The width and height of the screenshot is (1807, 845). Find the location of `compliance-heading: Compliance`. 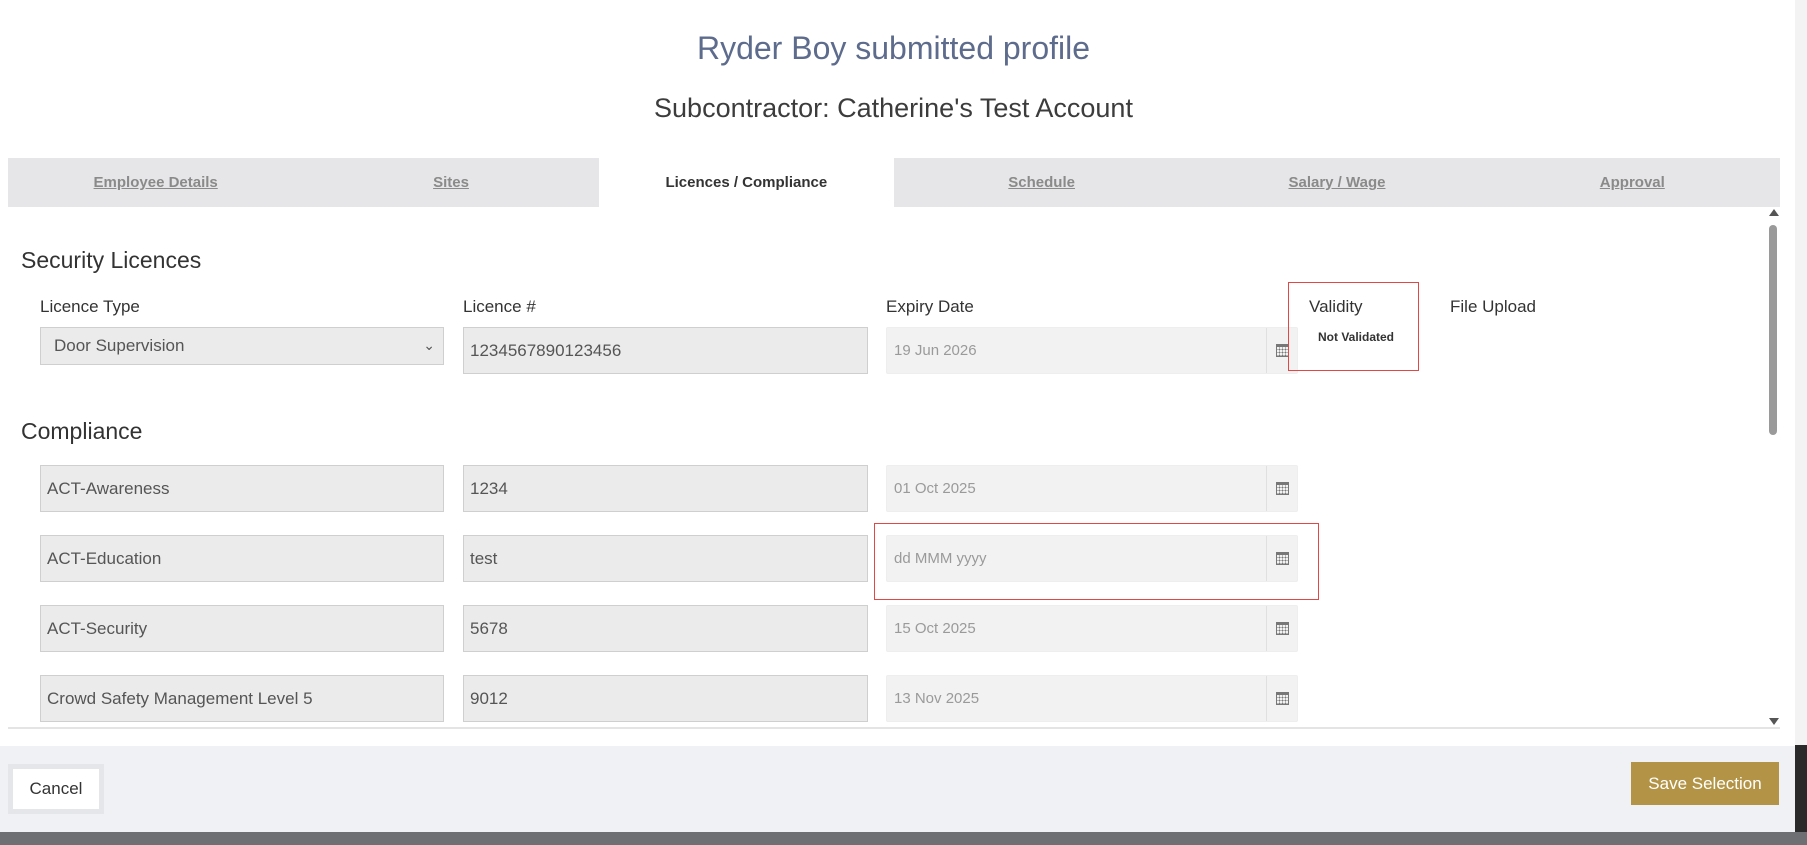

compliance-heading: Compliance is located at coordinates (82, 431).